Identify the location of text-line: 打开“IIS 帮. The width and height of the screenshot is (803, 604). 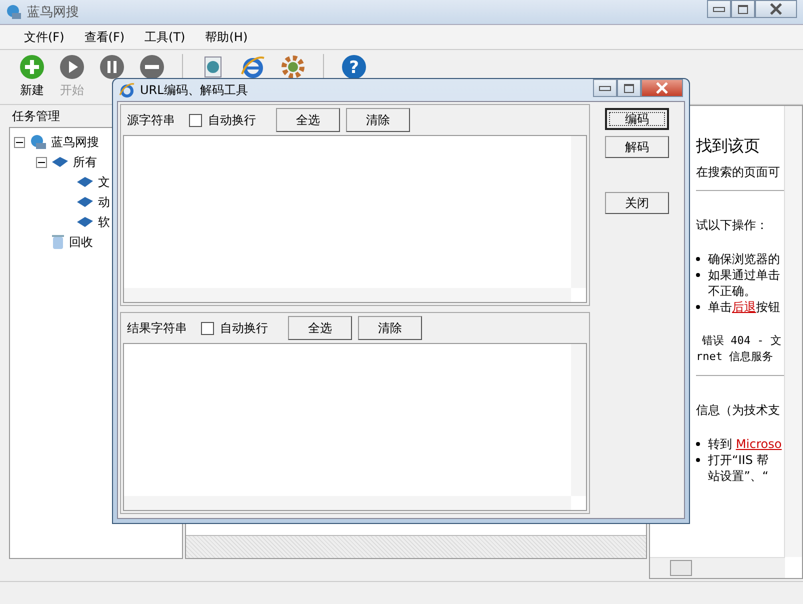
(738, 460).